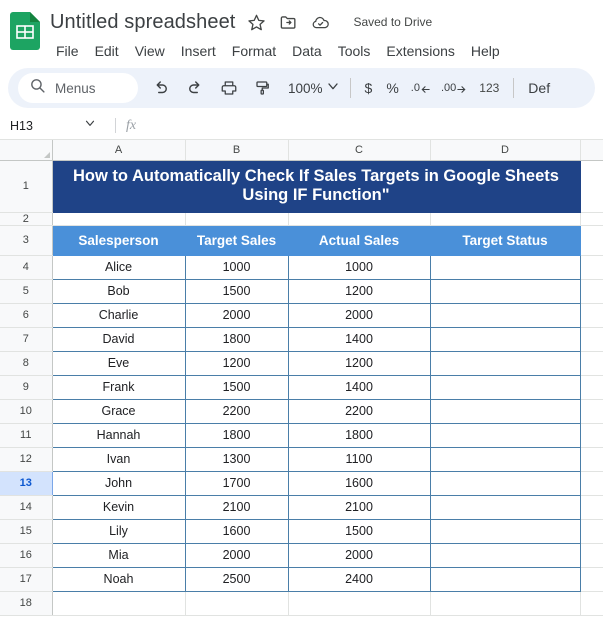 The width and height of the screenshot is (603, 633). Describe the element at coordinates (26, 150) in the screenshot. I see `select-all-corner` at that location.